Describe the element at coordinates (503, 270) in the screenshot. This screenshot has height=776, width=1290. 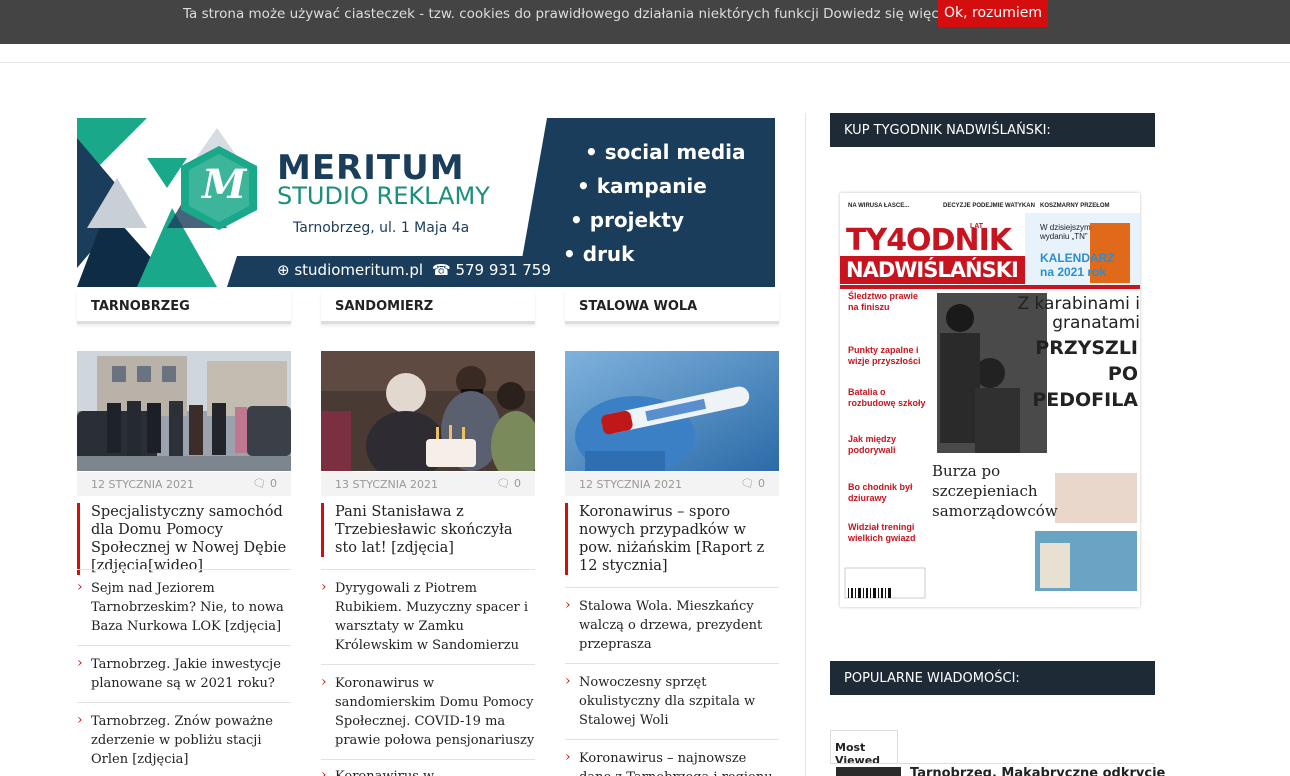
I see `banner-phone-text: 579 931 759` at that location.